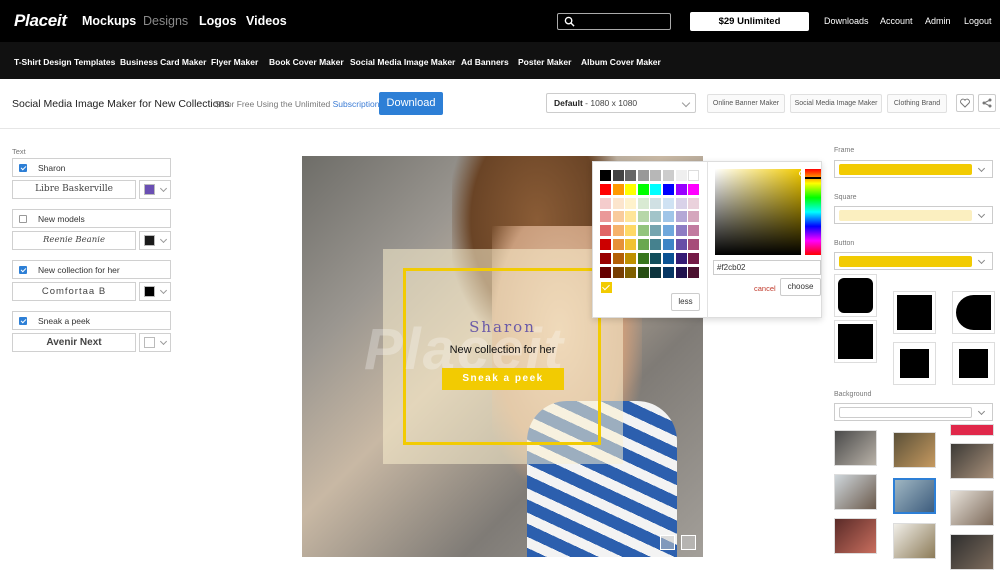 The width and height of the screenshot is (1000, 570). Describe the element at coordinates (667, 542) in the screenshot. I see `layer-icon` at that location.